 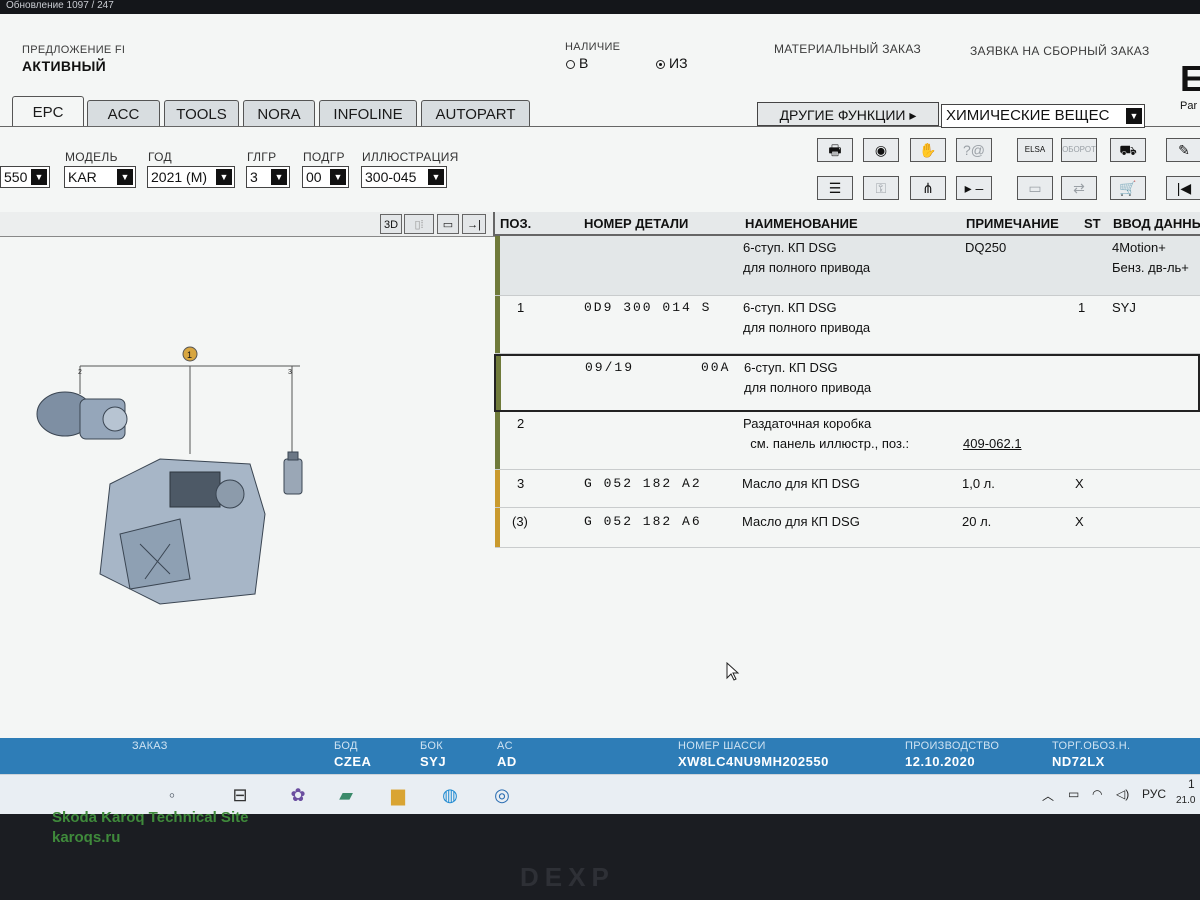 I want to click on illustration-label: ИЛЛЮСТРАЦИЯ, so click(x=410, y=157).